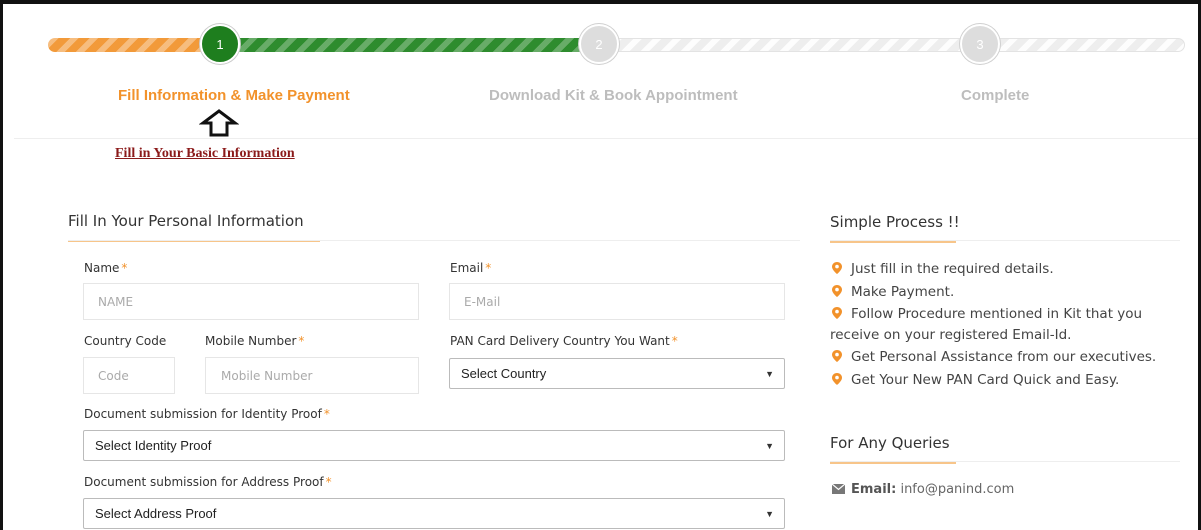 This screenshot has width=1201, height=530. Describe the element at coordinates (995, 95) in the screenshot. I see `step-3-label: Complete` at that location.